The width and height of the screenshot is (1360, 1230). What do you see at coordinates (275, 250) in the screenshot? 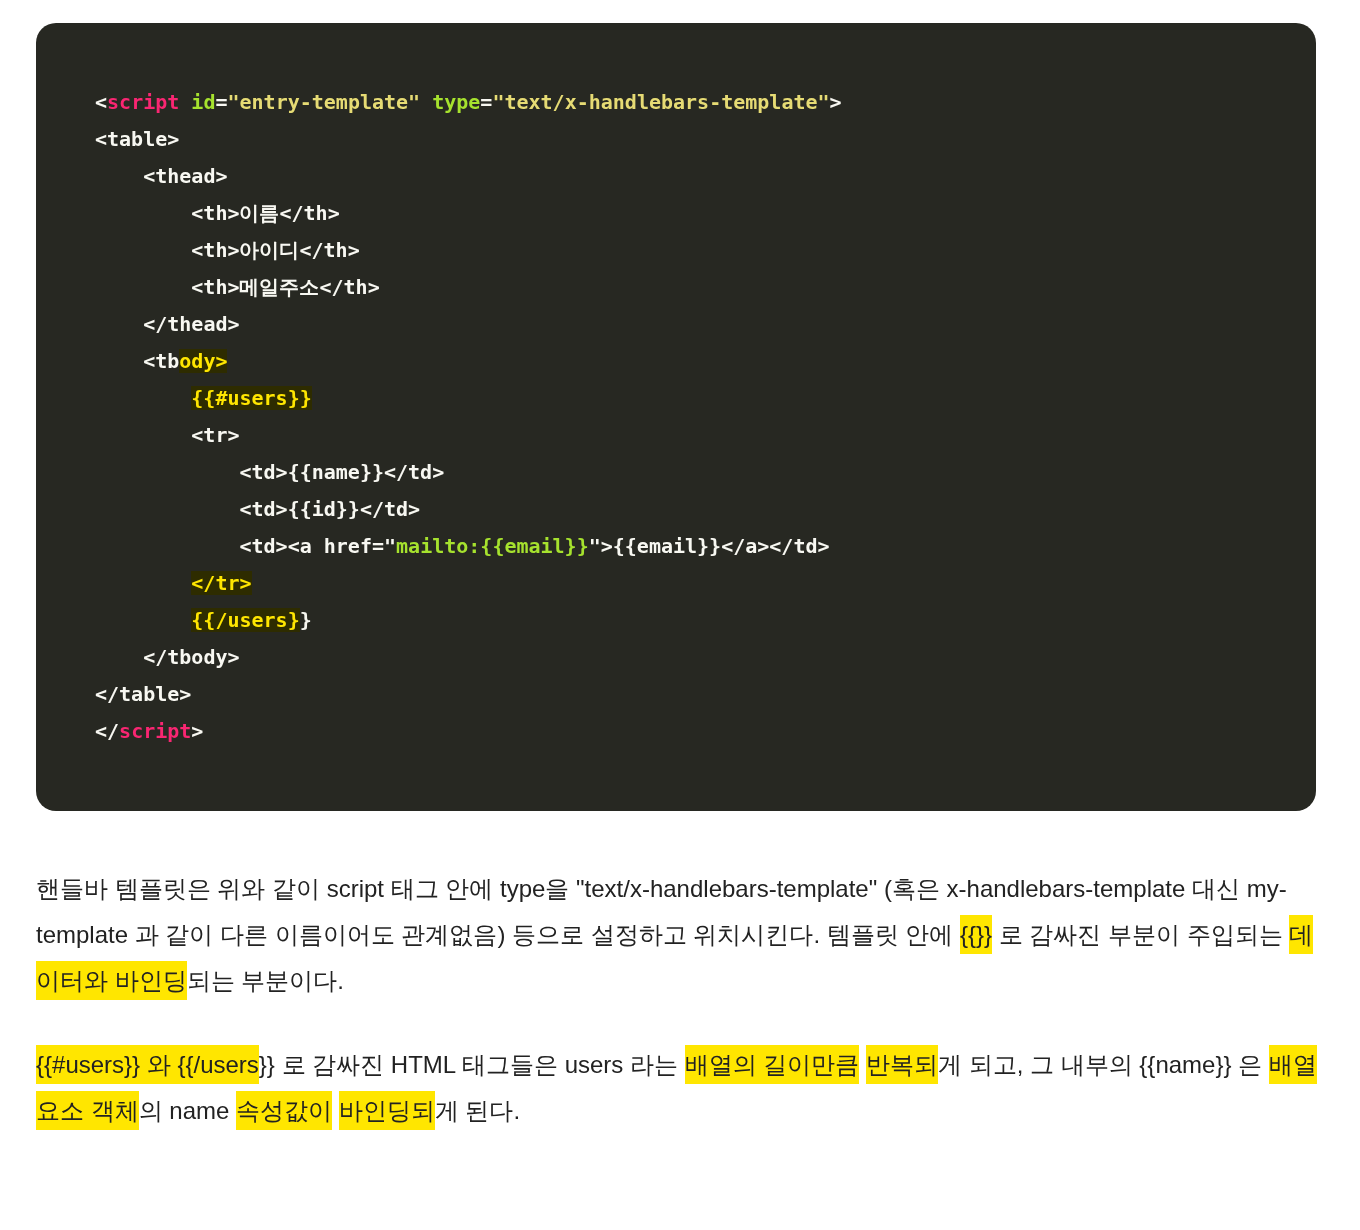
I see `code-line: <th>아이디</th>` at bounding box center [275, 250].